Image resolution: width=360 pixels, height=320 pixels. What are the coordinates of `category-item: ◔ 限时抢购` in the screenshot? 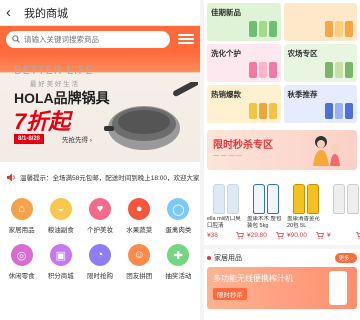 It's located at (99, 262).